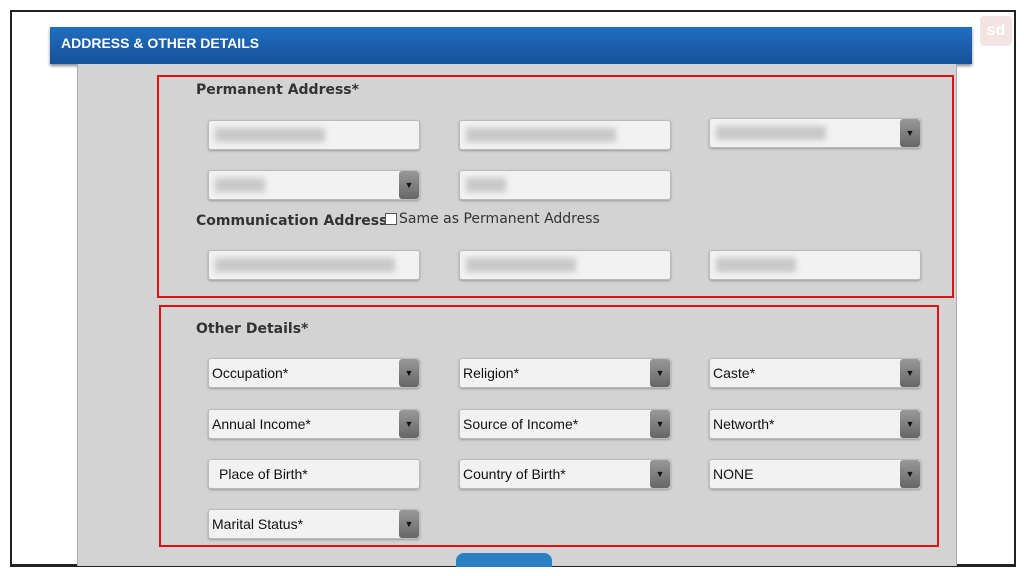 The width and height of the screenshot is (1024, 576). Describe the element at coordinates (314, 474) in the screenshot. I see `place-of-birth-input: Place of Birth*` at that location.